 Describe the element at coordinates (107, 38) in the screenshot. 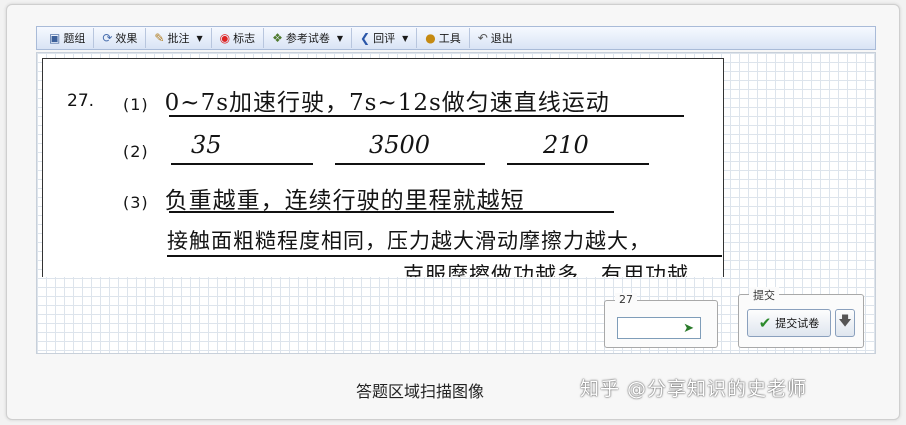

I see `effect-icon: ⟳` at that location.